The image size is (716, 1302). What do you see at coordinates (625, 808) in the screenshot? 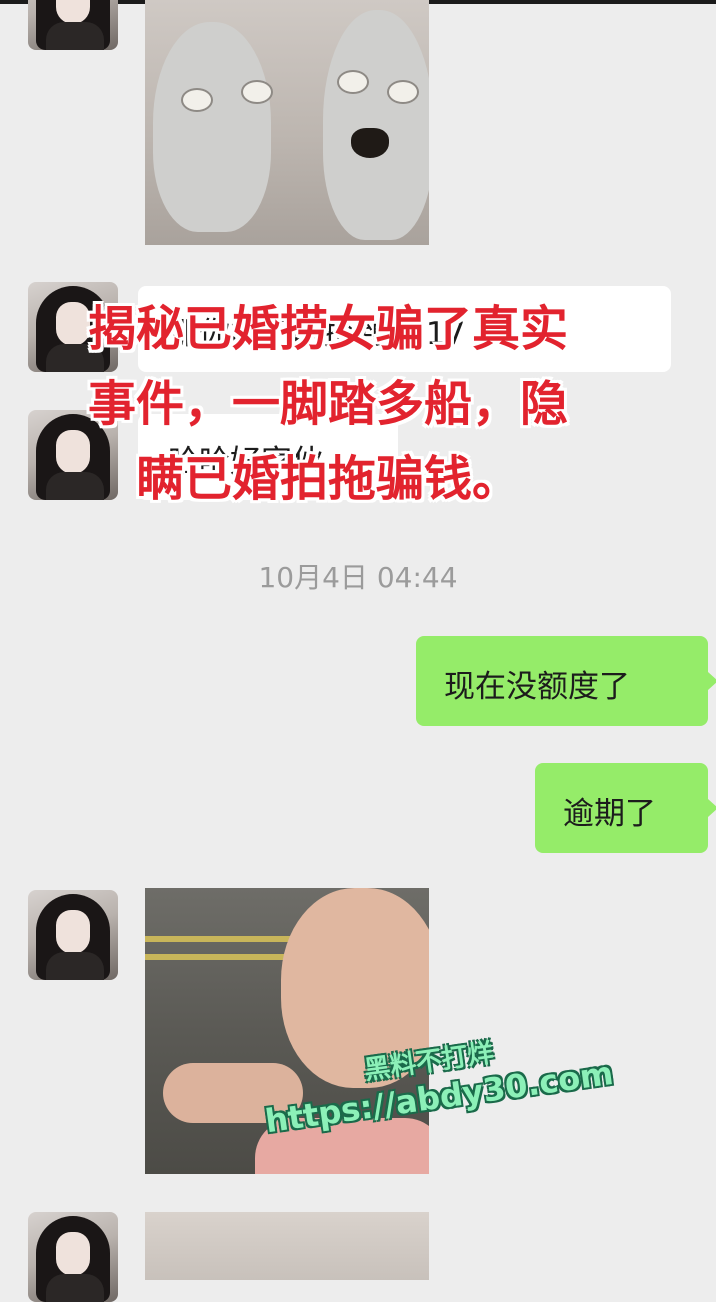
I see `outgoing-message-bubble: 逾期了` at bounding box center [625, 808].